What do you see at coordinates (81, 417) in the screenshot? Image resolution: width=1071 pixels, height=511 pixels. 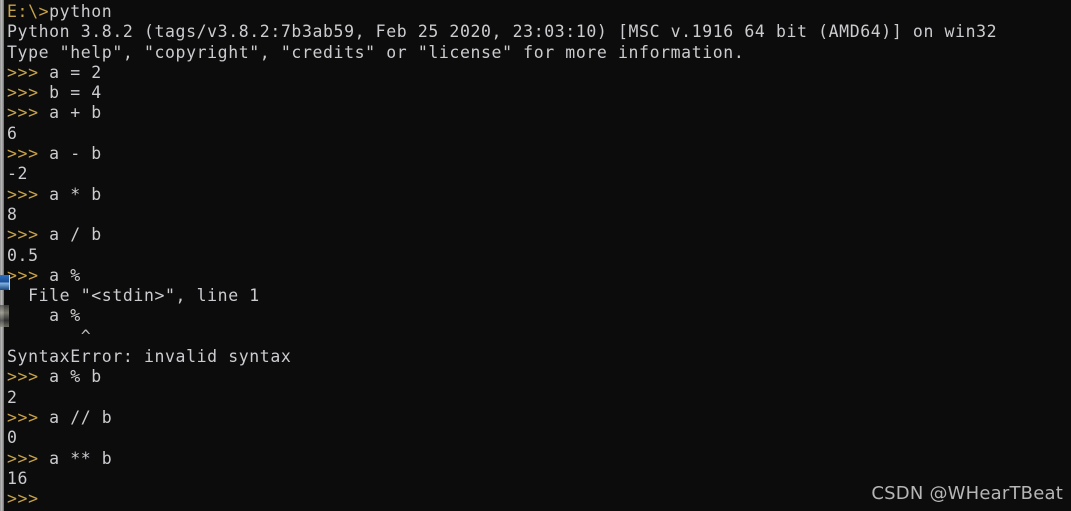 I see `console-command-text: a // b` at bounding box center [81, 417].